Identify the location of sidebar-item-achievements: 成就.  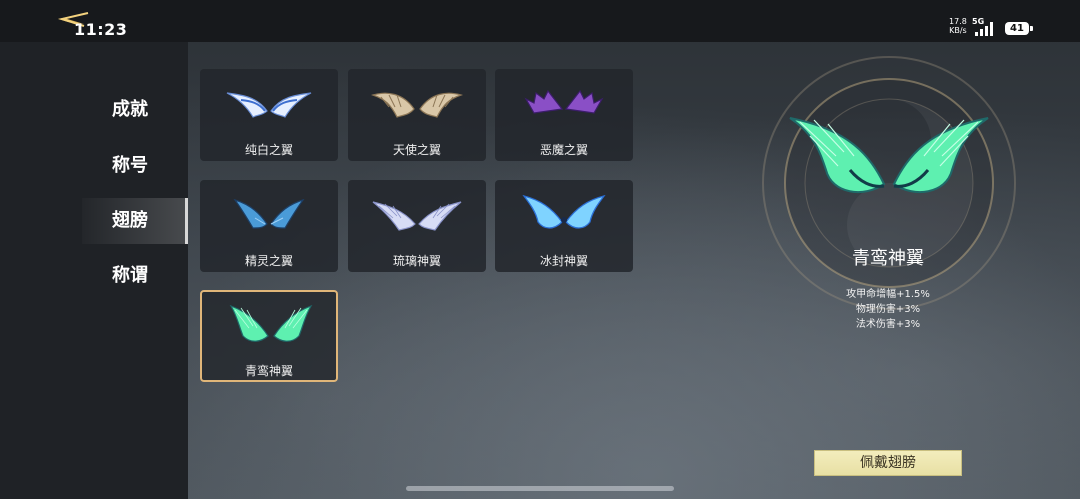
(135, 110).